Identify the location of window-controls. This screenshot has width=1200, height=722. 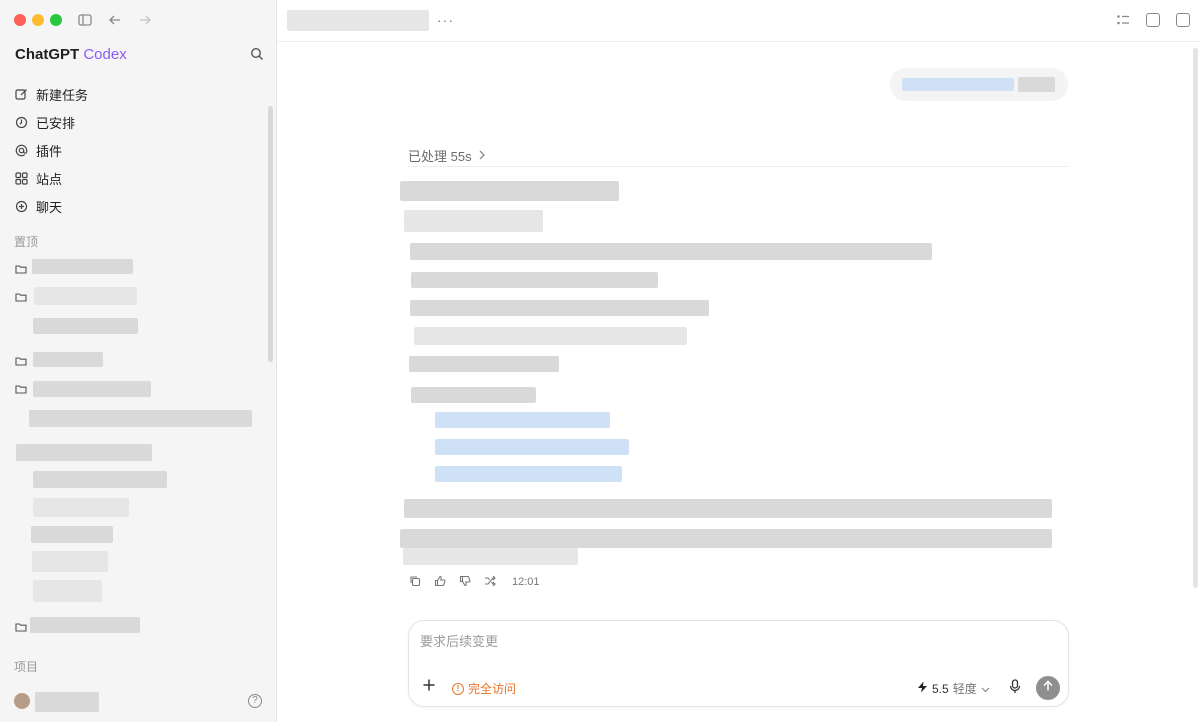
(38, 20).